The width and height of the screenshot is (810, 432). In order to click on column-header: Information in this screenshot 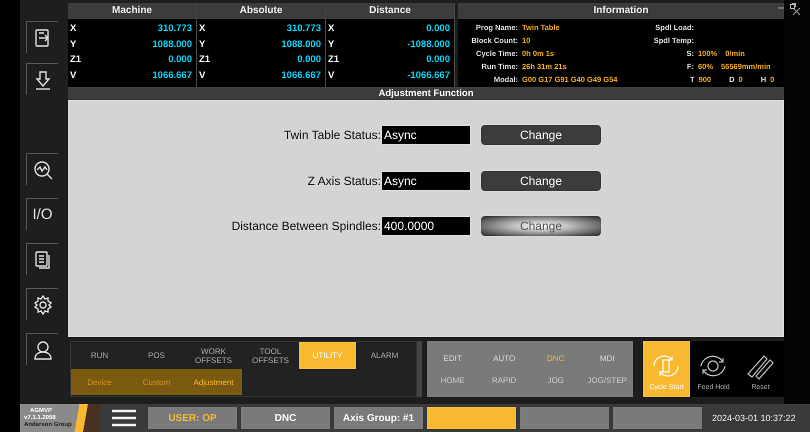, I will do `click(621, 11)`.